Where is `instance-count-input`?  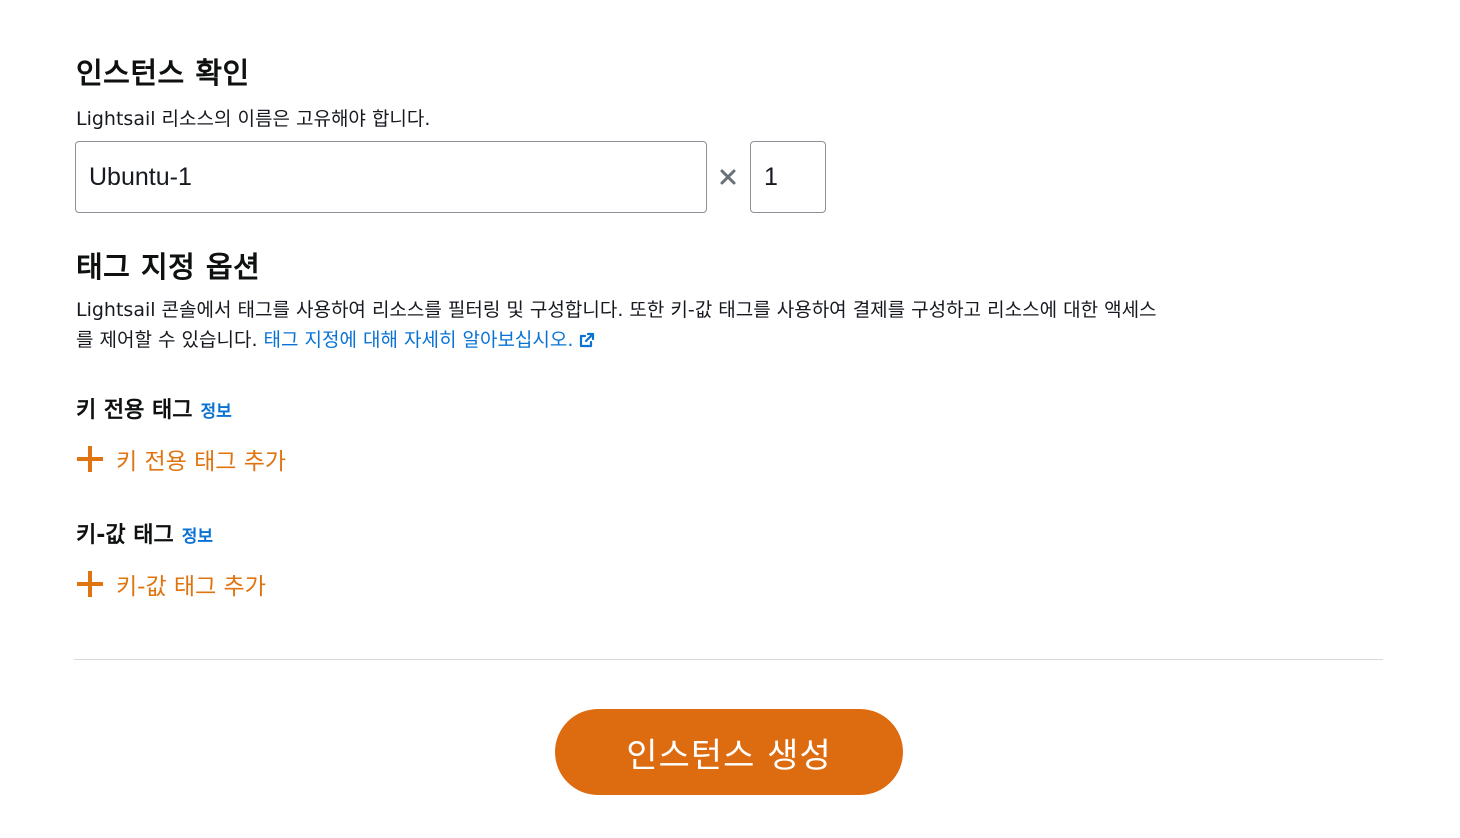
instance-count-input is located at coordinates (788, 177).